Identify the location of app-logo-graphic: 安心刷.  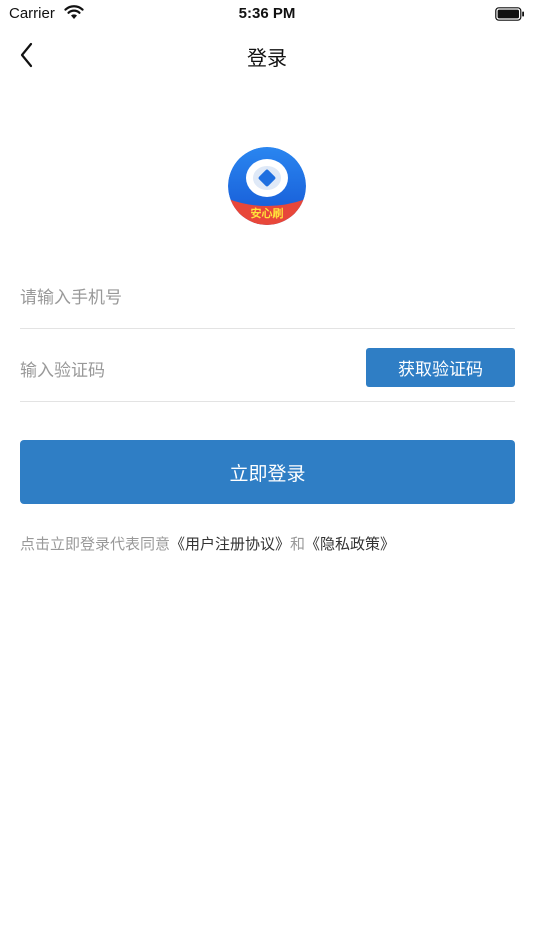
(267, 186).